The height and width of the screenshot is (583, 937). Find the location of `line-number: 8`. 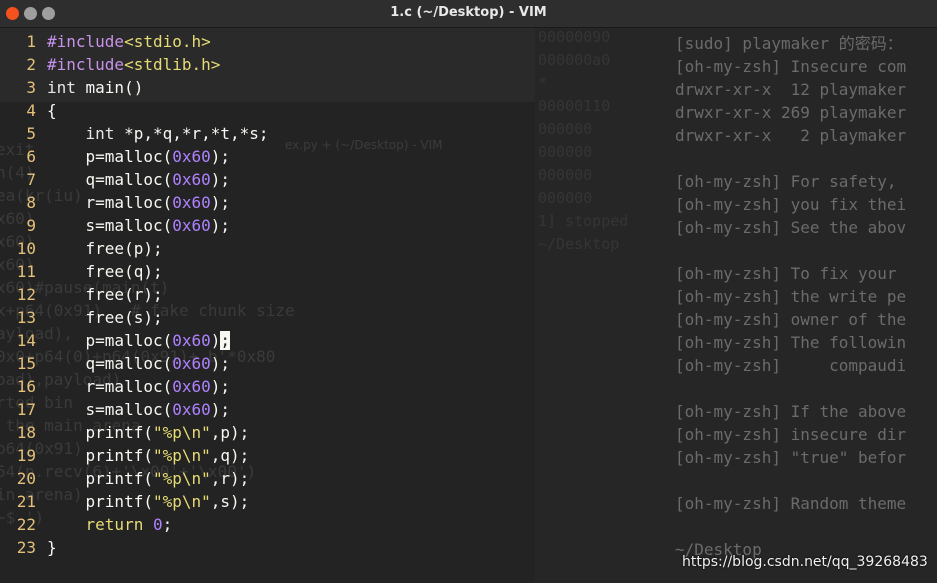

line-number: 8 is located at coordinates (31, 202).